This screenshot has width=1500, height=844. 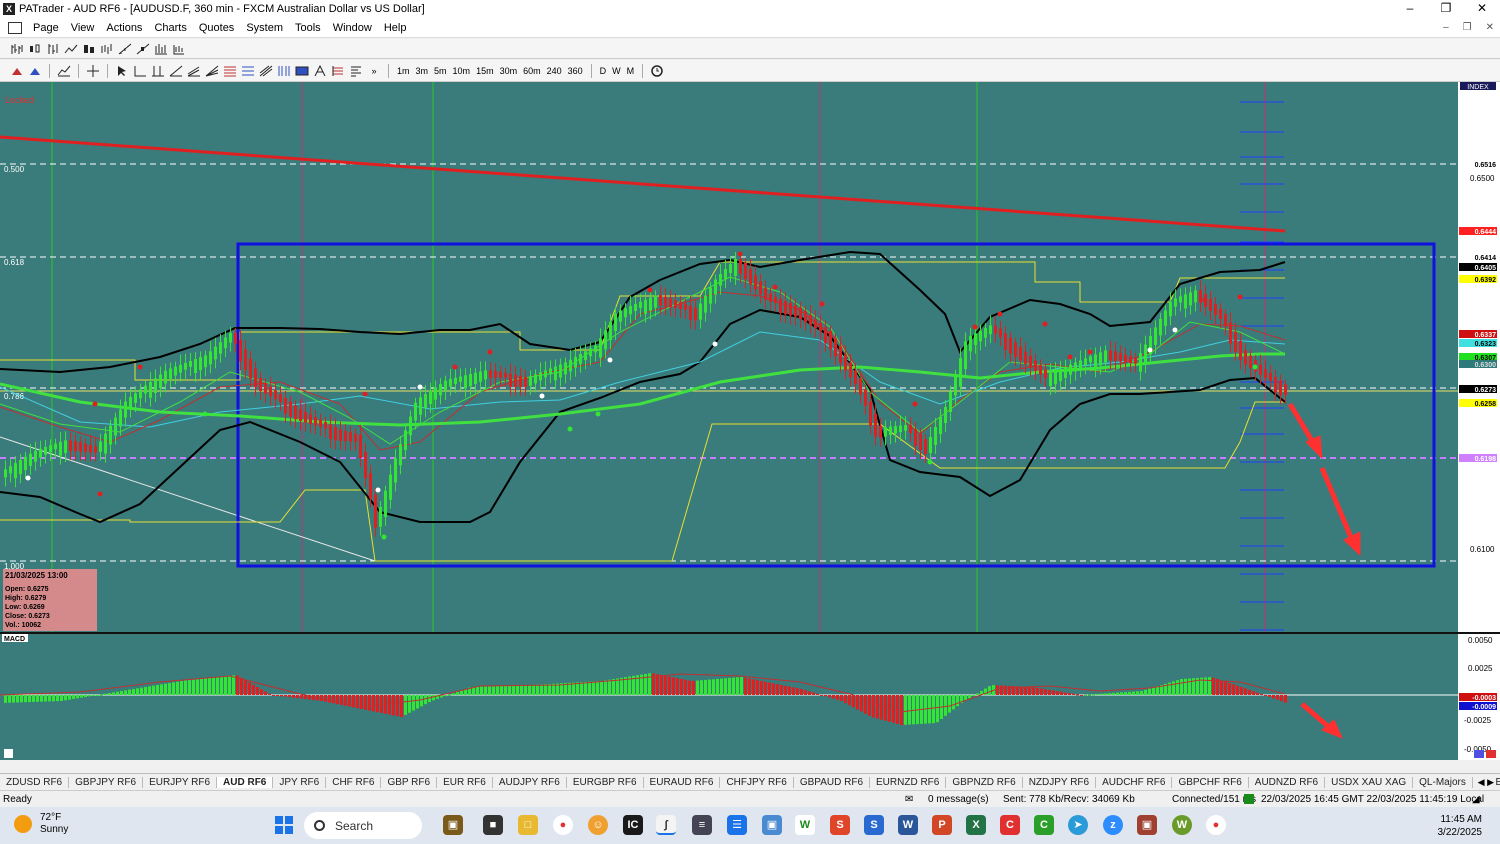 What do you see at coordinates (631, 71) in the screenshot?
I see `timeframe-m: M` at bounding box center [631, 71].